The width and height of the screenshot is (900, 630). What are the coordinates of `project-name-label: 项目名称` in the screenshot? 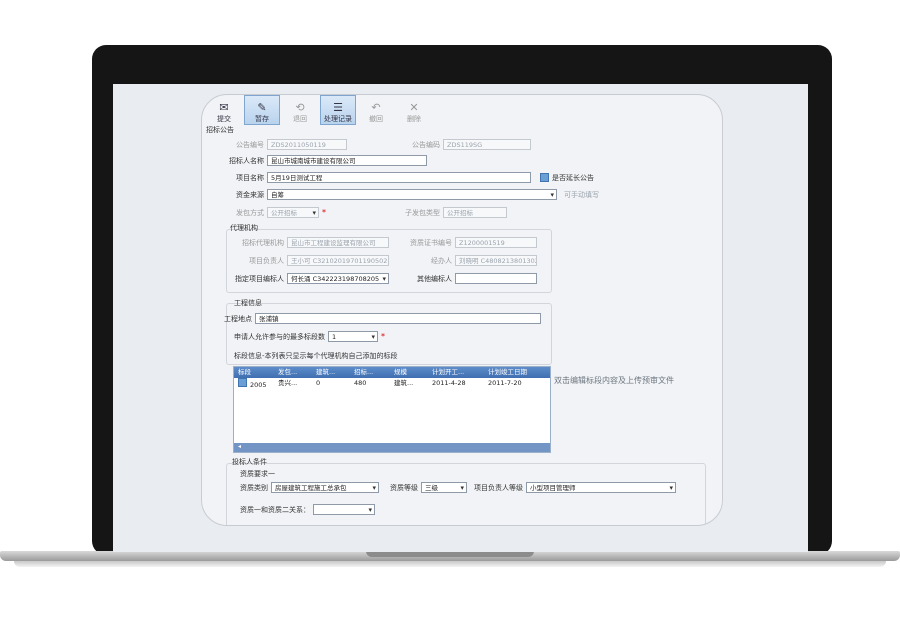 It's located at (250, 177).